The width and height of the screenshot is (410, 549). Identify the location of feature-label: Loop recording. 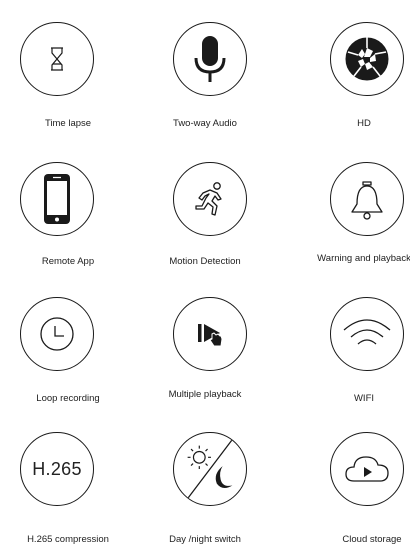
(68, 398).